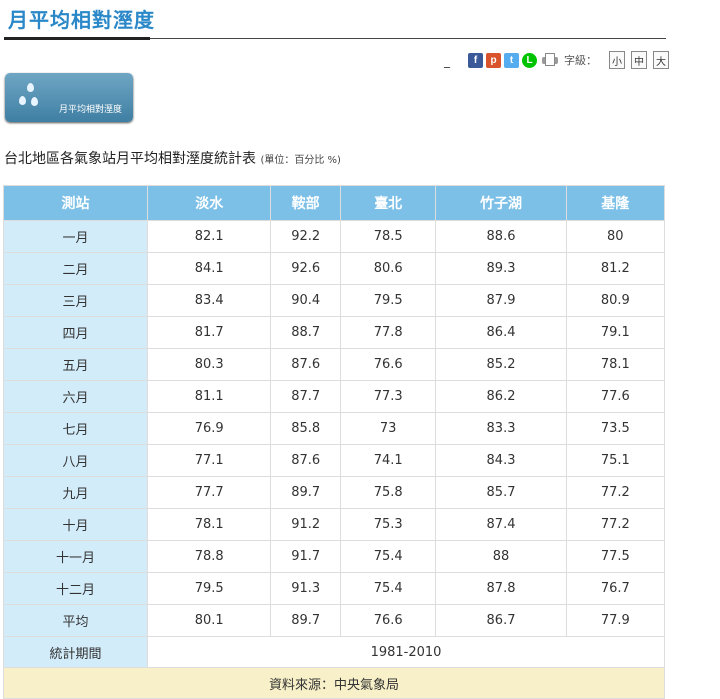 The height and width of the screenshot is (699, 720). Describe the element at coordinates (501, 300) in the screenshot. I see `humidity-value-cell: 87.9` at that location.